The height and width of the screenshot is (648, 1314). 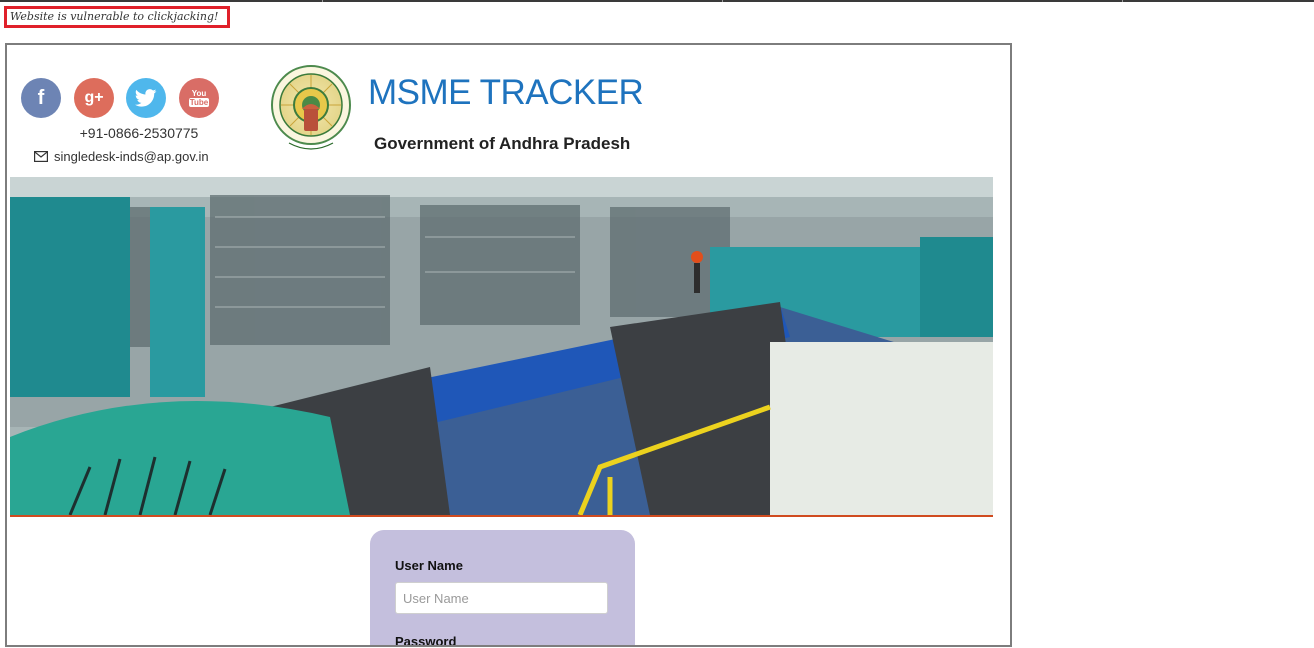 I want to click on twitter-icon, so click(x=146, y=98).